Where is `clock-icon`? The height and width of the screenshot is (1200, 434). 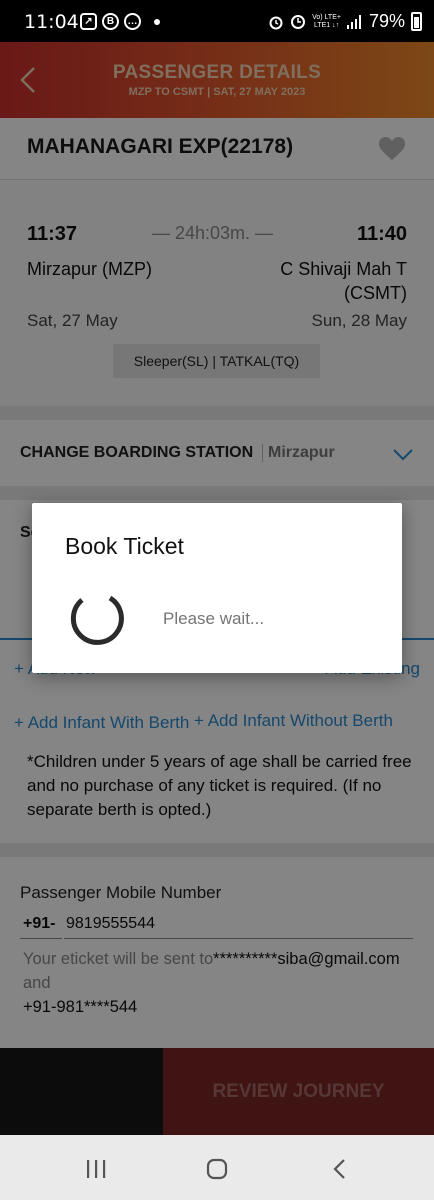
clock-icon is located at coordinates (298, 21).